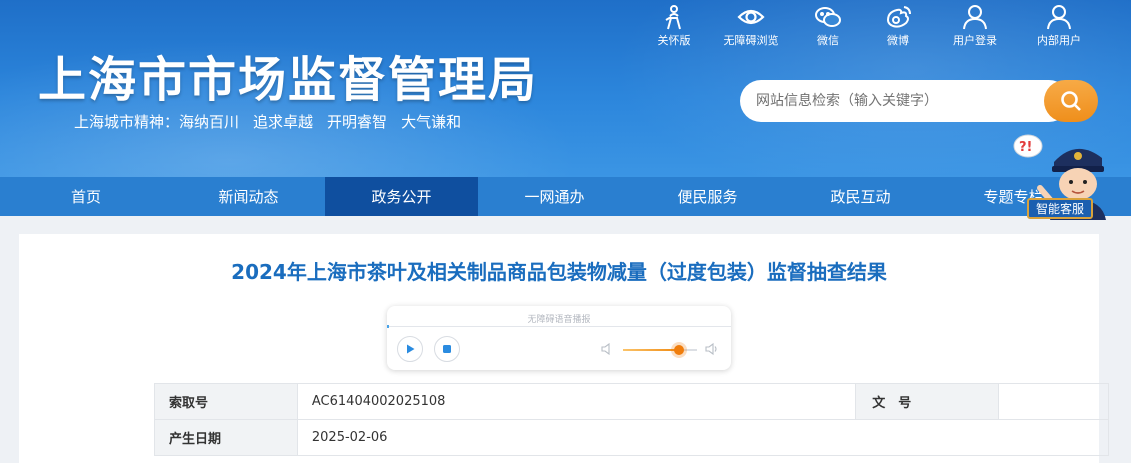  What do you see at coordinates (127, 122) in the screenshot?
I see `city-spirit-prefix: 上海城市精神：` at bounding box center [127, 122].